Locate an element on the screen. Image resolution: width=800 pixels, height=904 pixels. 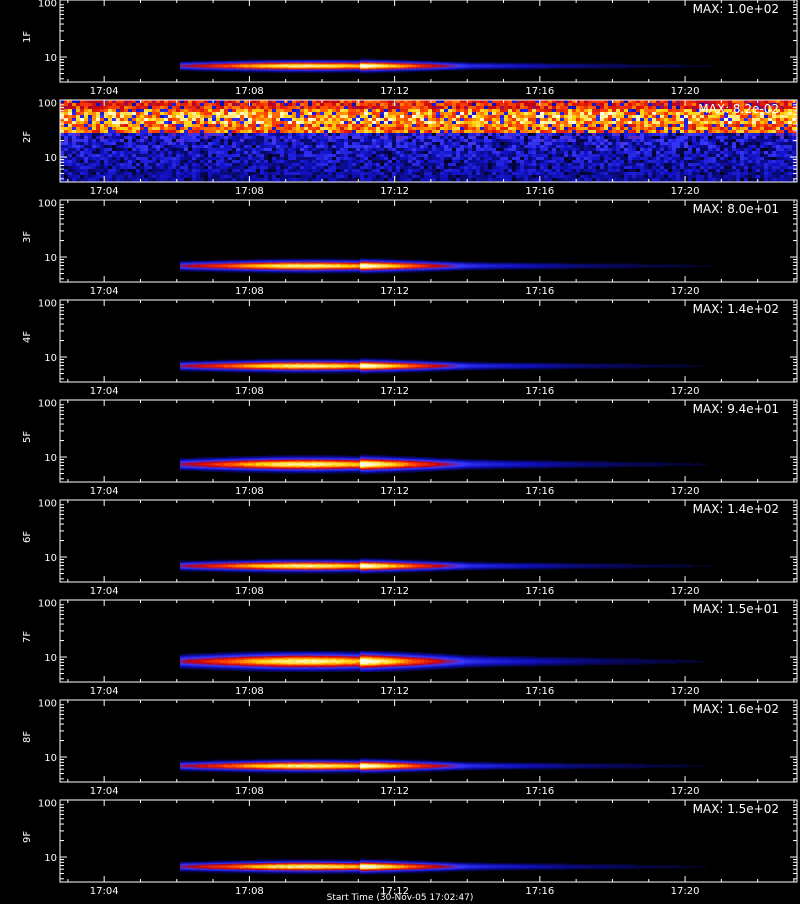
y-tick-label: 10 is located at coordinates (50, 58).